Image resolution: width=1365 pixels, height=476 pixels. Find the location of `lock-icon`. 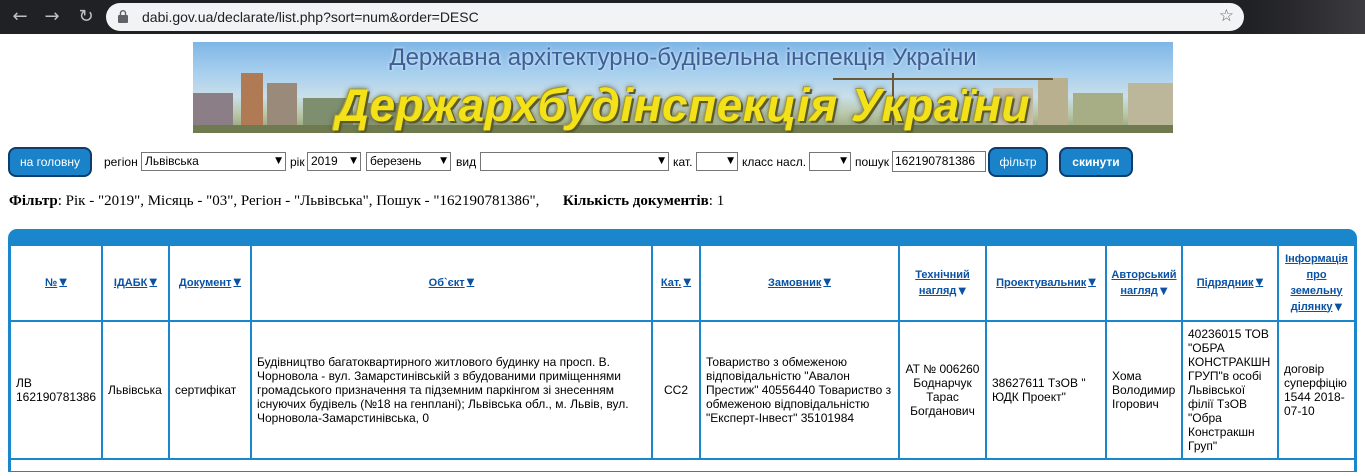

lock-icon is located at coordinates (123, 16).